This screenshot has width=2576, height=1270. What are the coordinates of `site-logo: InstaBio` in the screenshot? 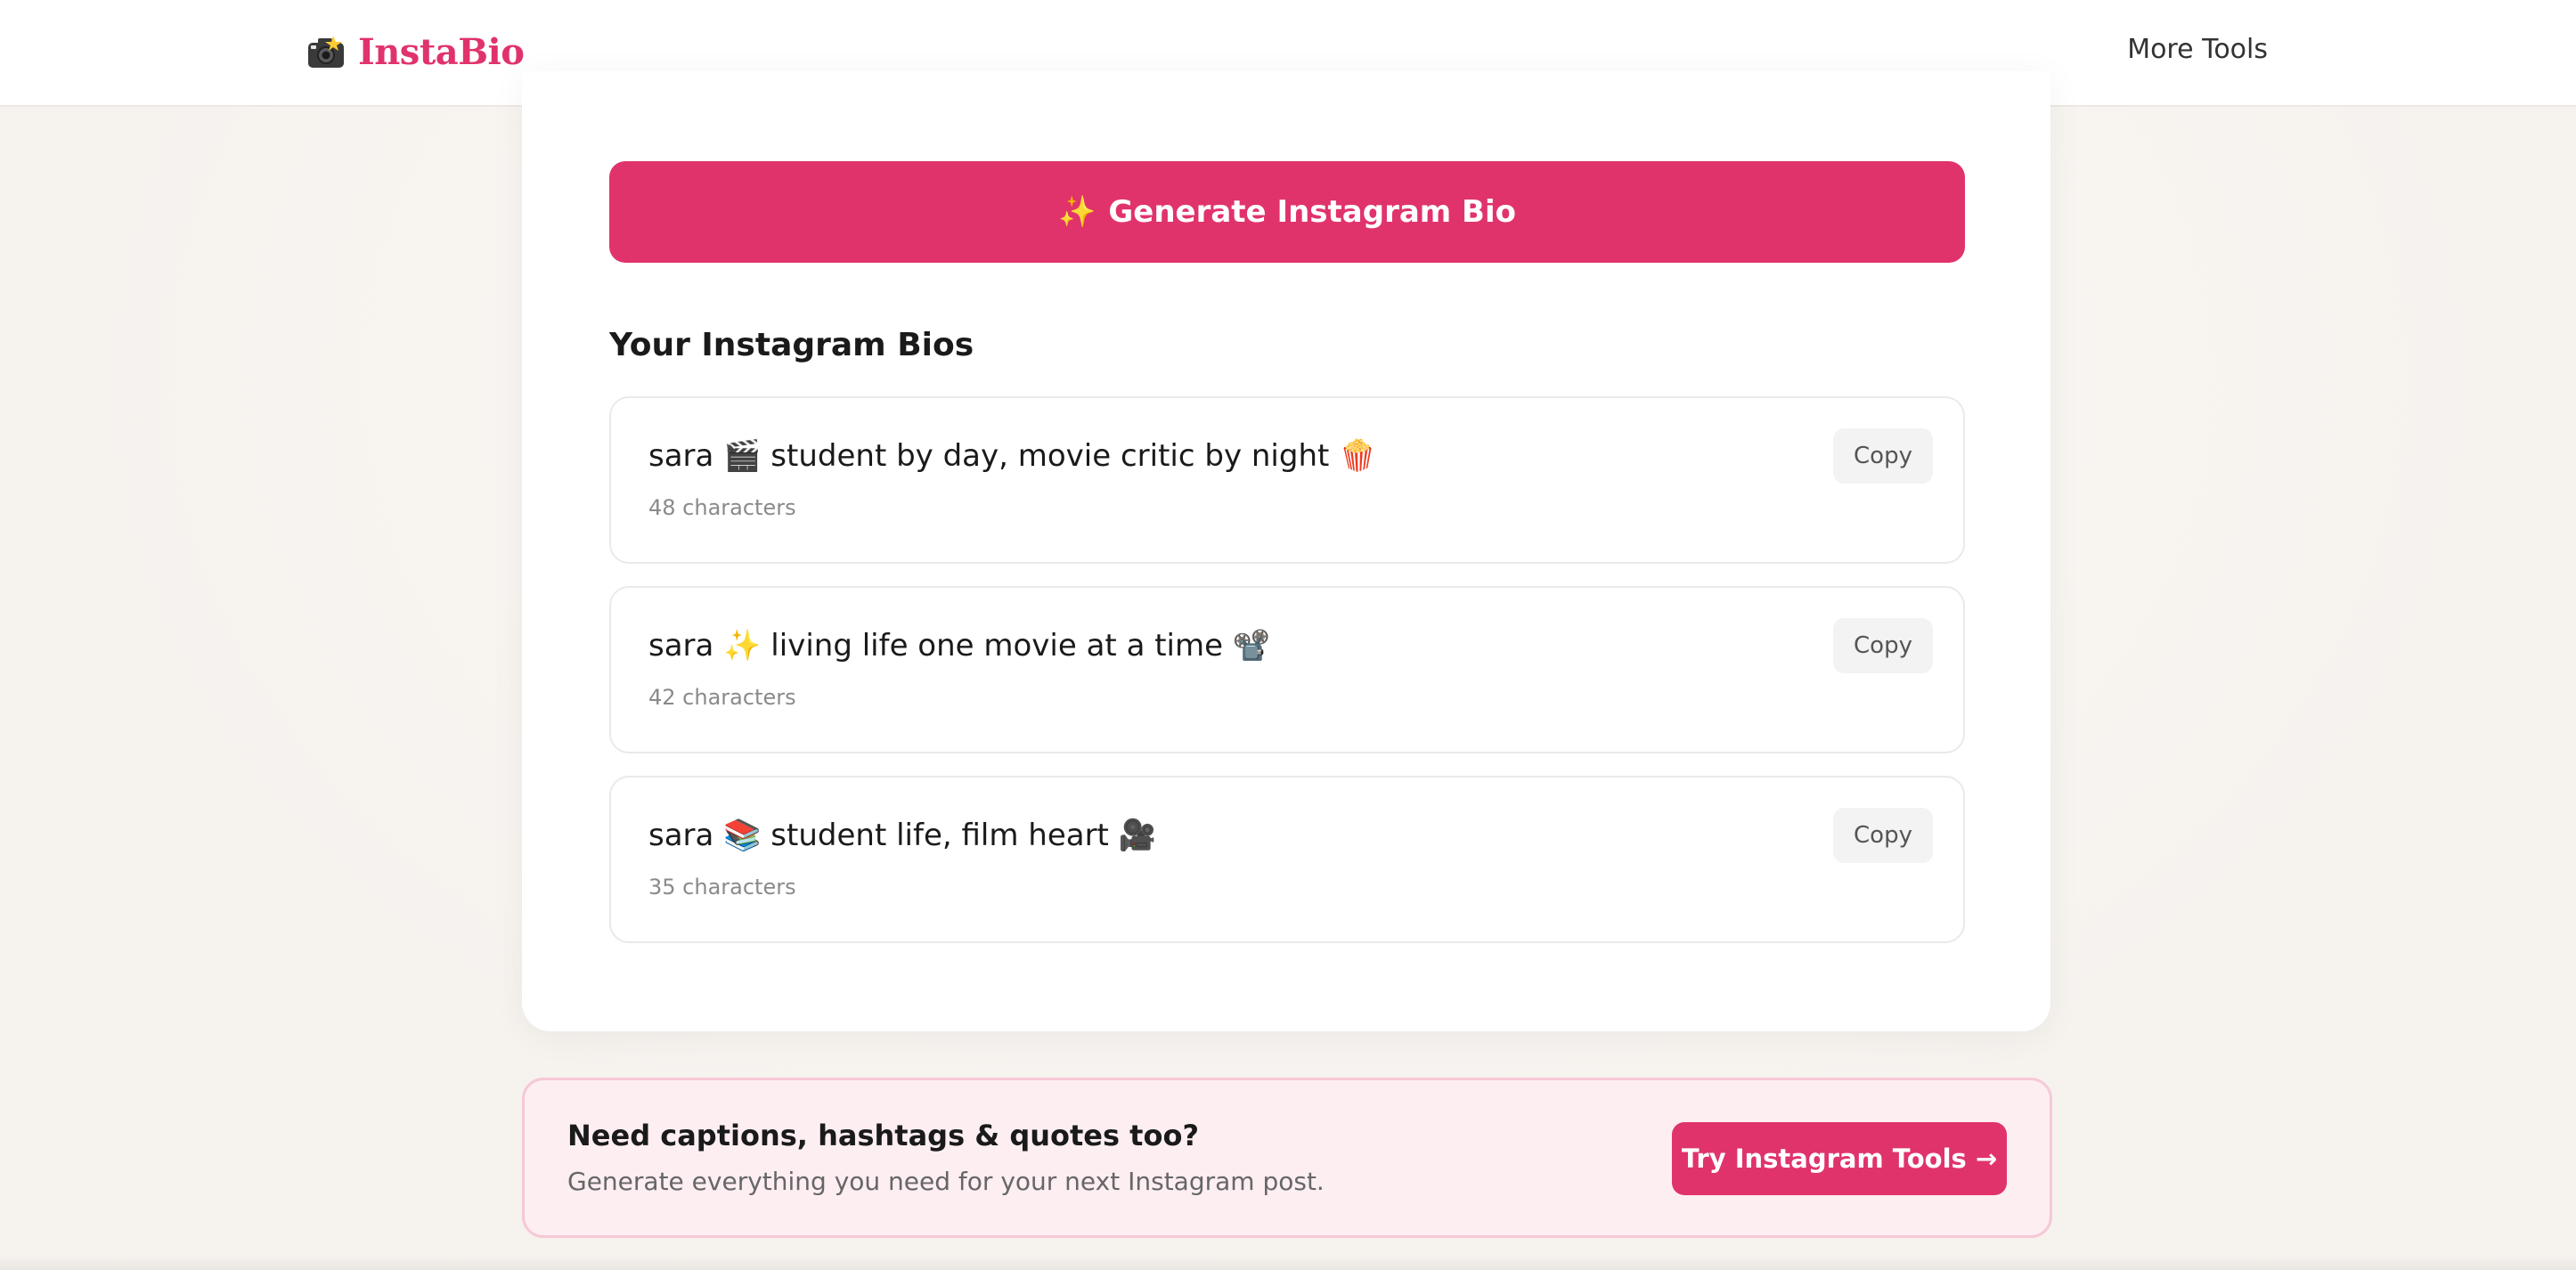 It's located at (415, 51).